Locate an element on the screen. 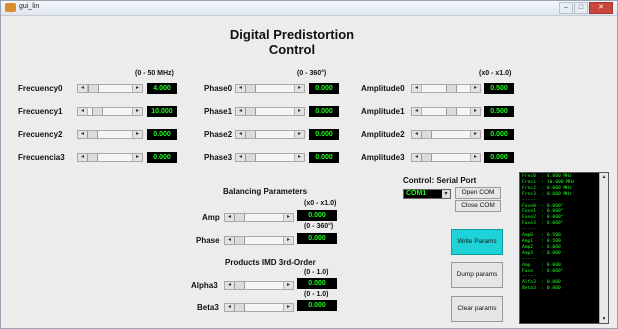  amplitude2-slider: ◂ ▸ is located at coordinates (446, 134).